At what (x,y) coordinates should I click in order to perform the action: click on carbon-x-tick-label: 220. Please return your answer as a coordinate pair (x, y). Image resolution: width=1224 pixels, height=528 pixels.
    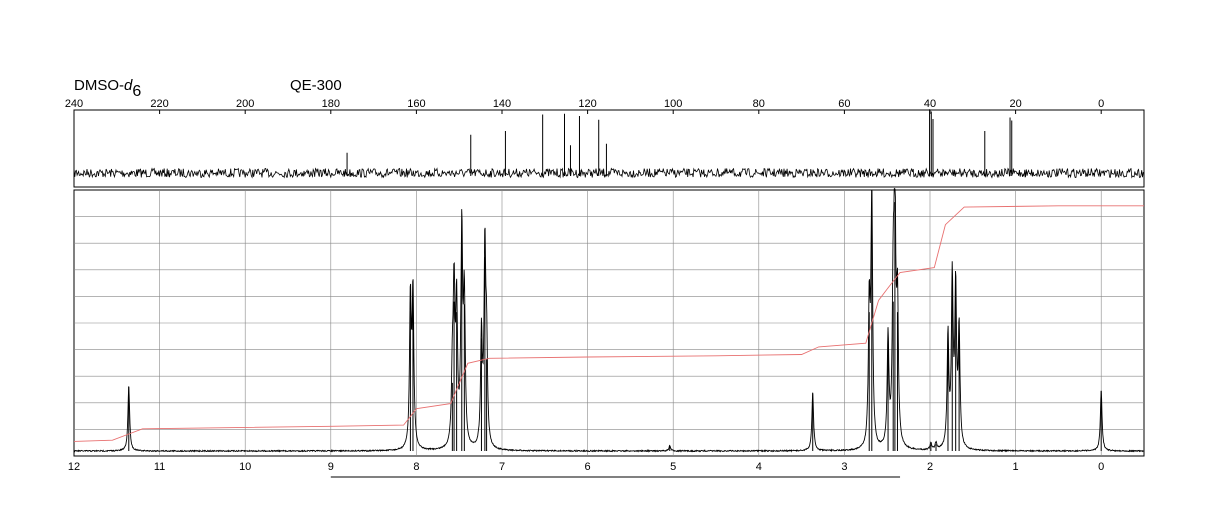
    Looking at the image, I should click on (159, 104).